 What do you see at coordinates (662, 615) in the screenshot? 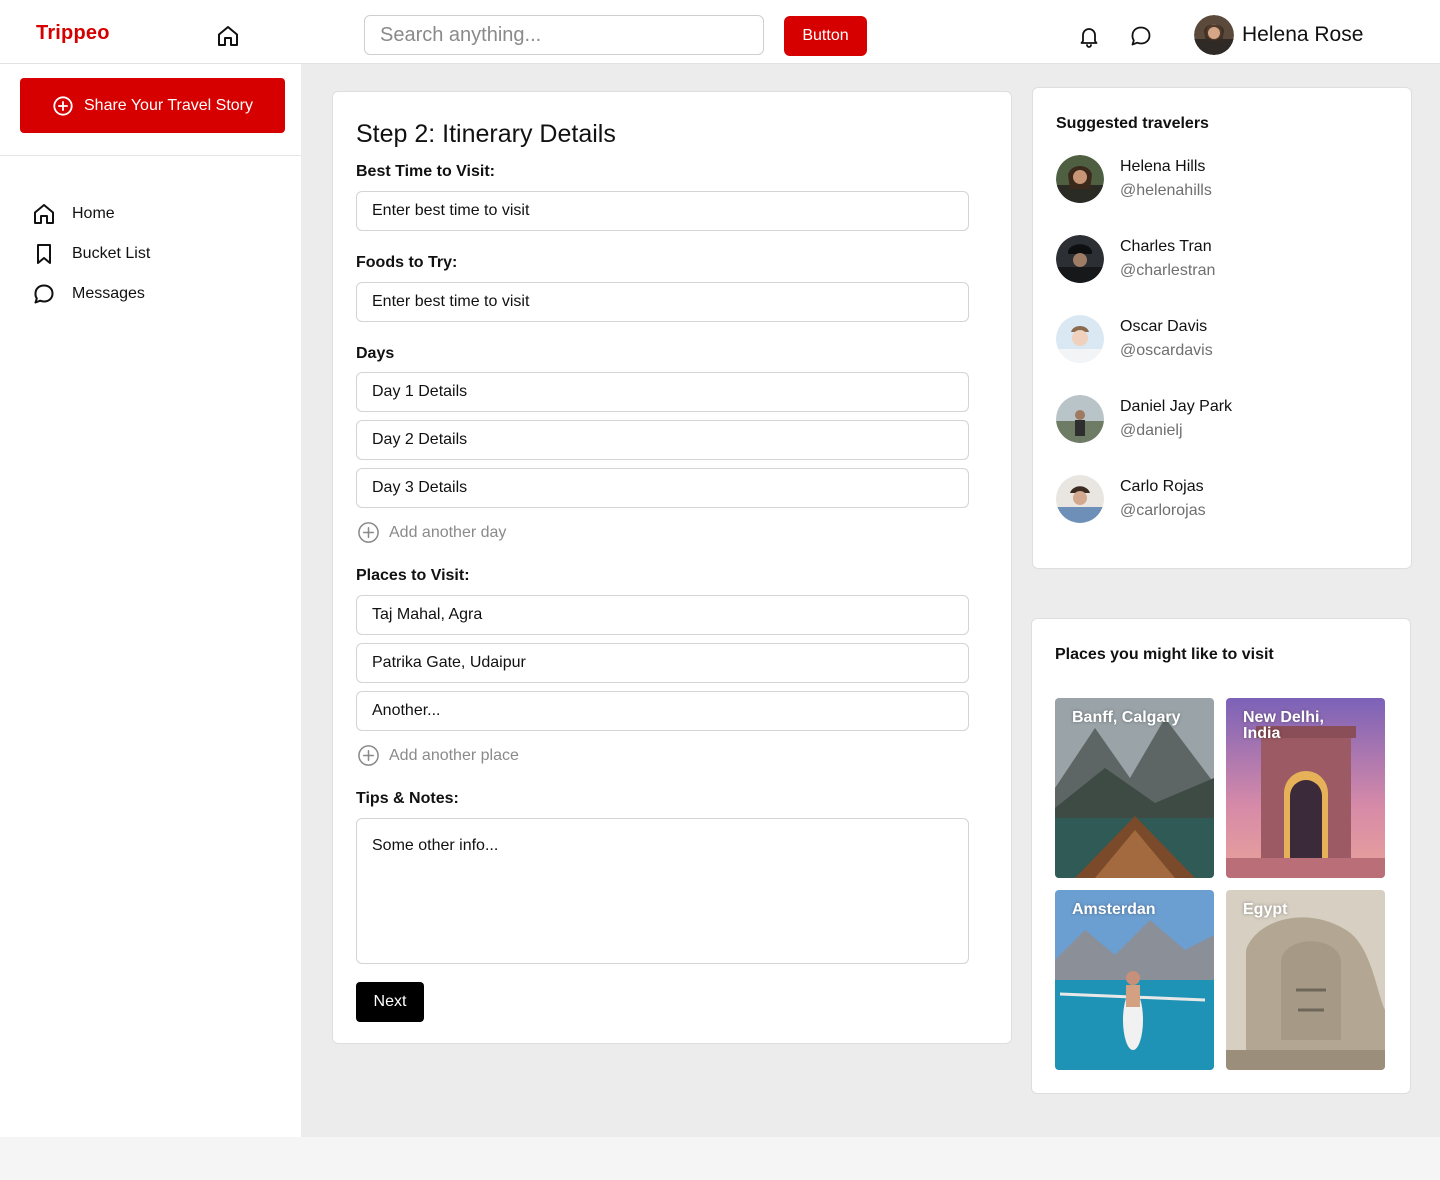
I see `place-1-input` at bounding box center [662, 615].